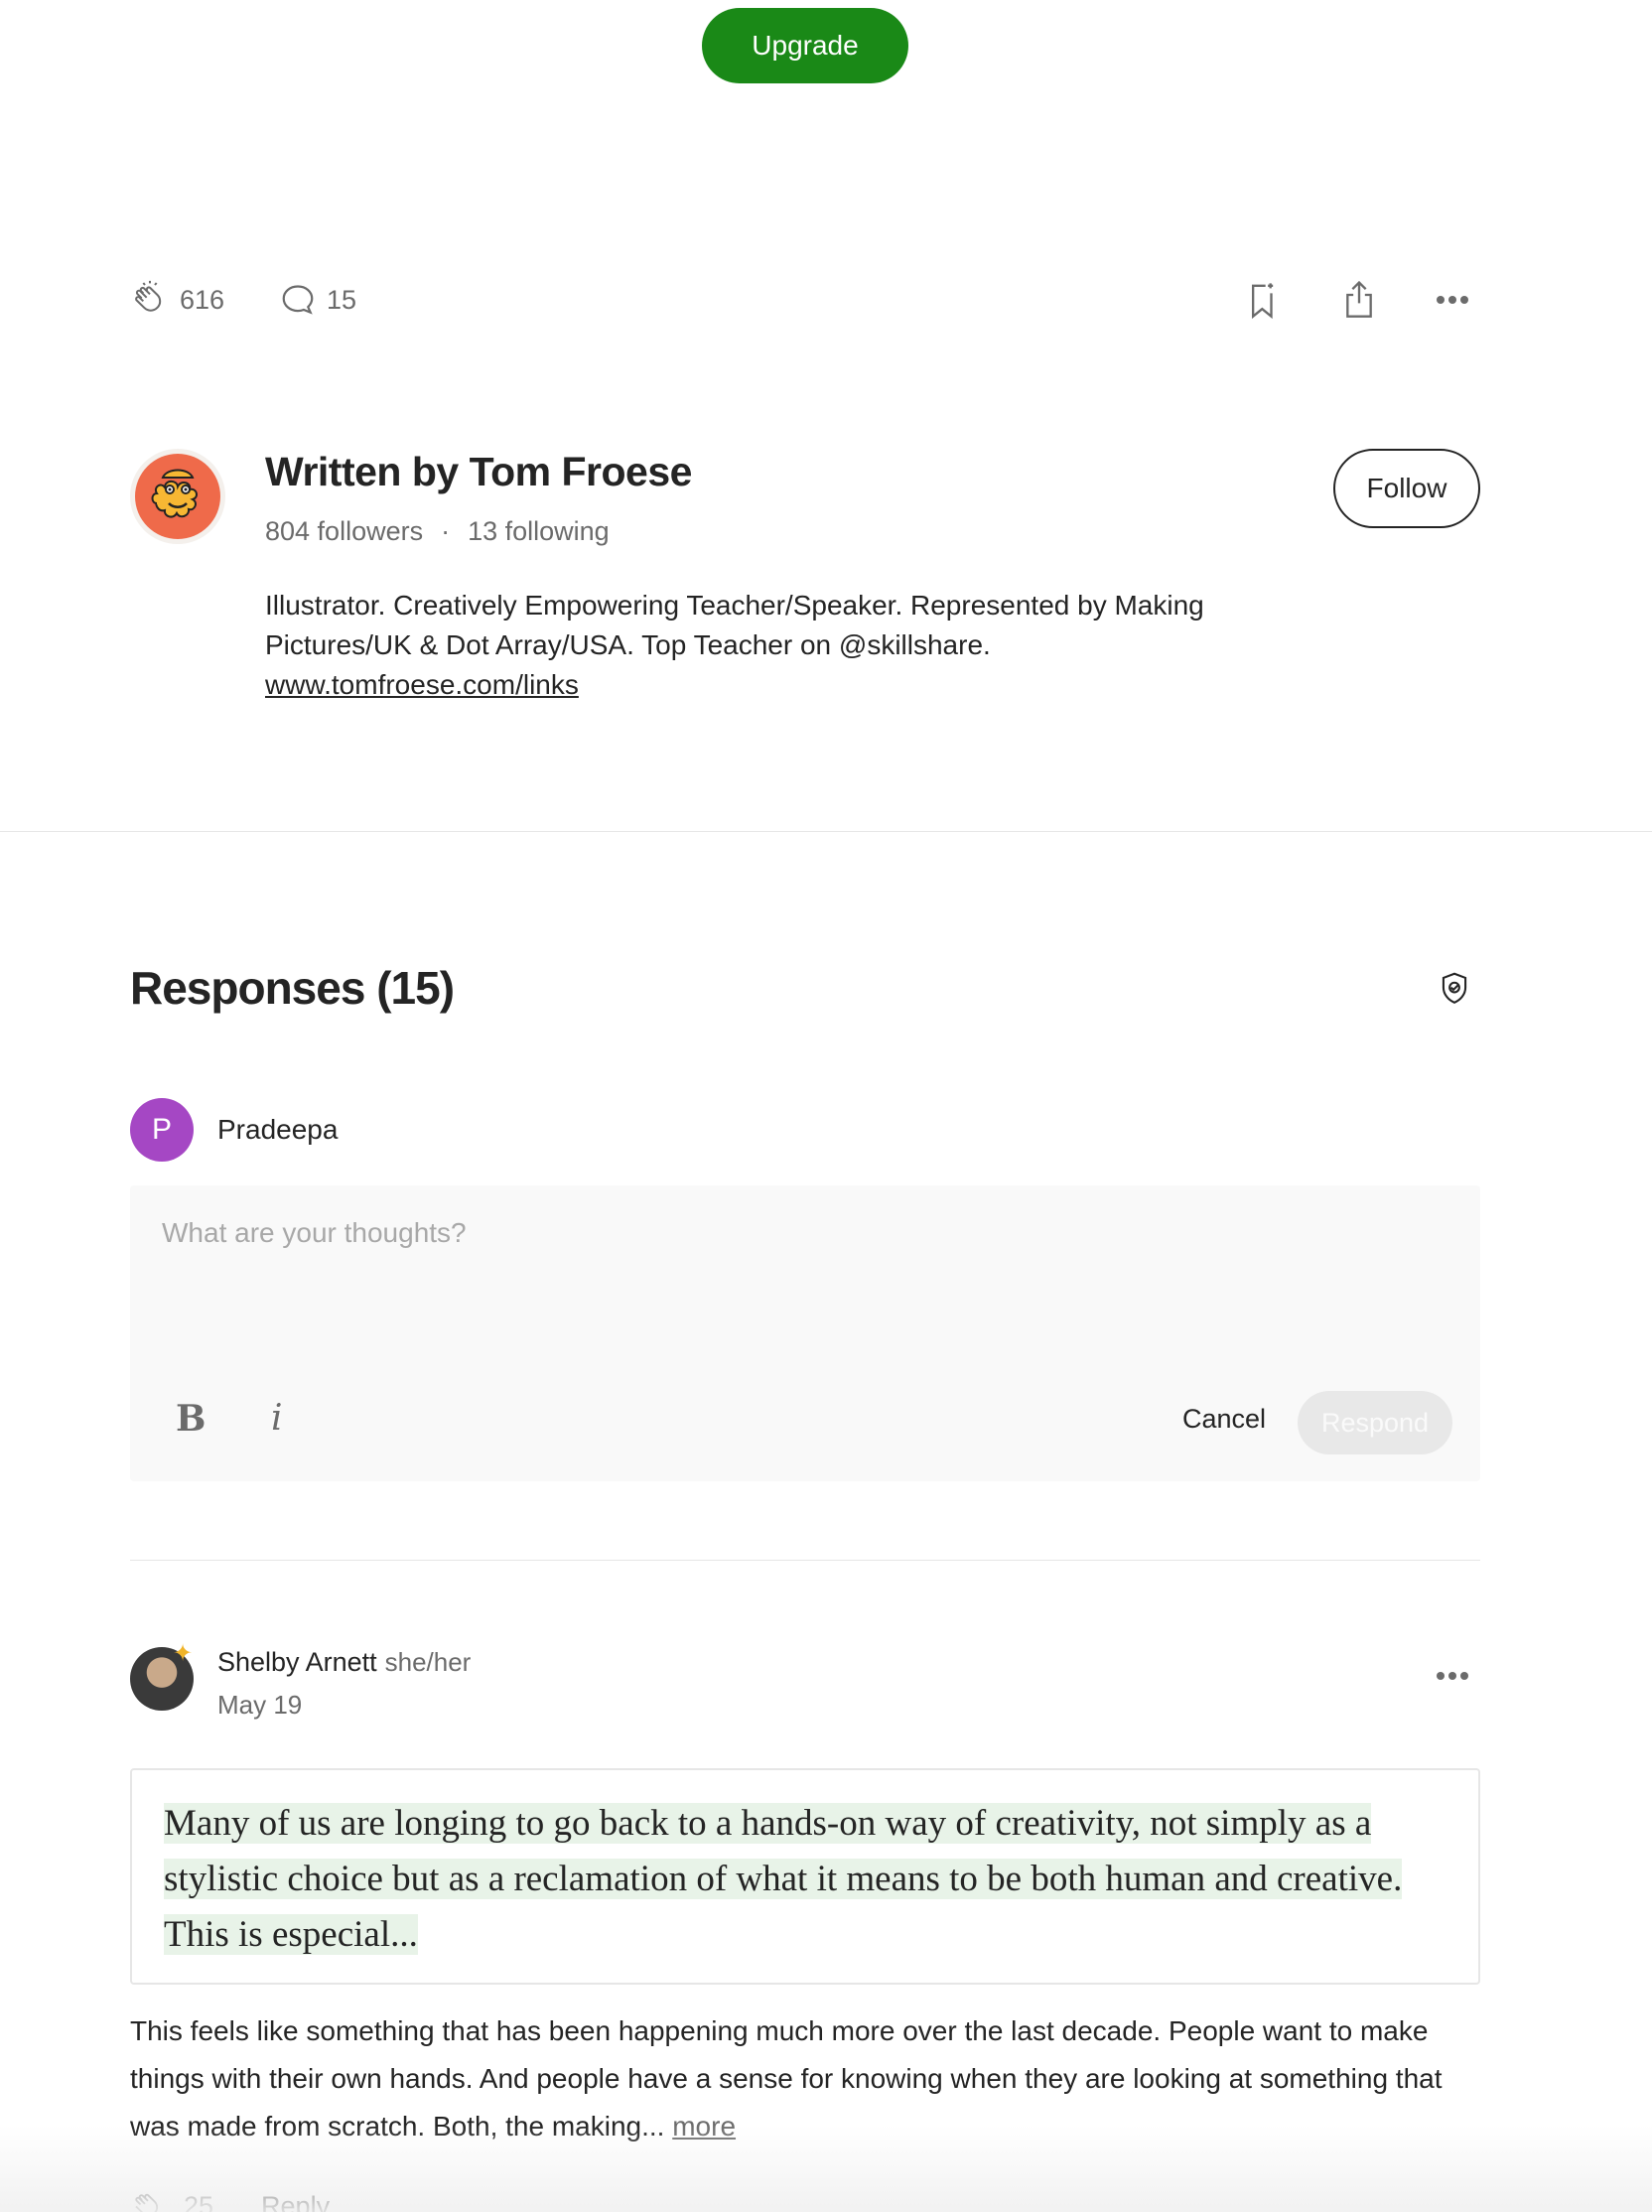 The image size is (1652, 2212). I want to click on bookmark-icon, so click(1263, 301).